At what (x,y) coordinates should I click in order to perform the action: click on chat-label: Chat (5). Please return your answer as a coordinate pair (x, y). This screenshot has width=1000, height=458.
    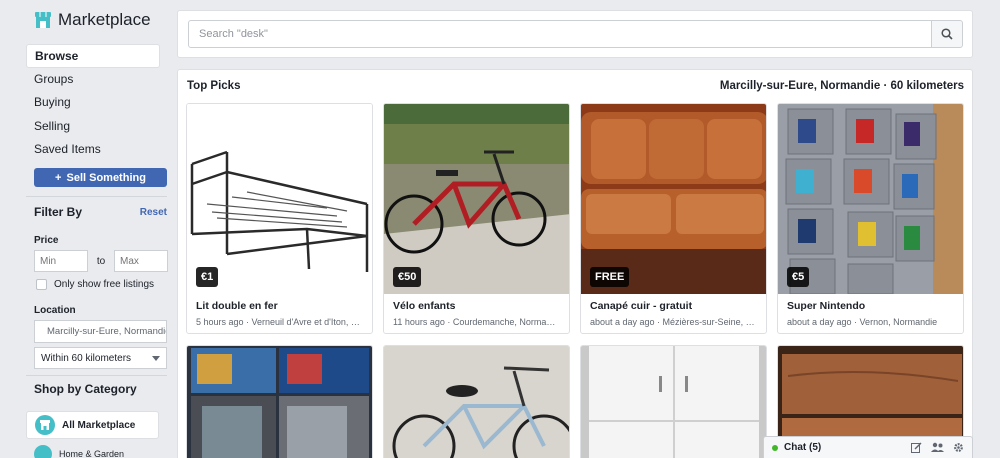
    Looking at the image, I should click on (803, 447).